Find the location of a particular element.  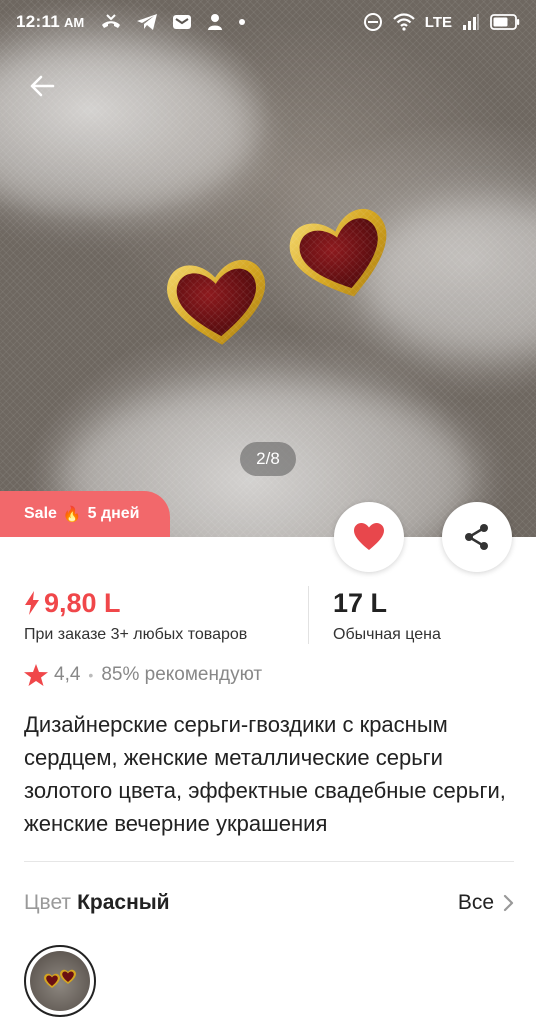

back-button is located at coordinates (42, 86).